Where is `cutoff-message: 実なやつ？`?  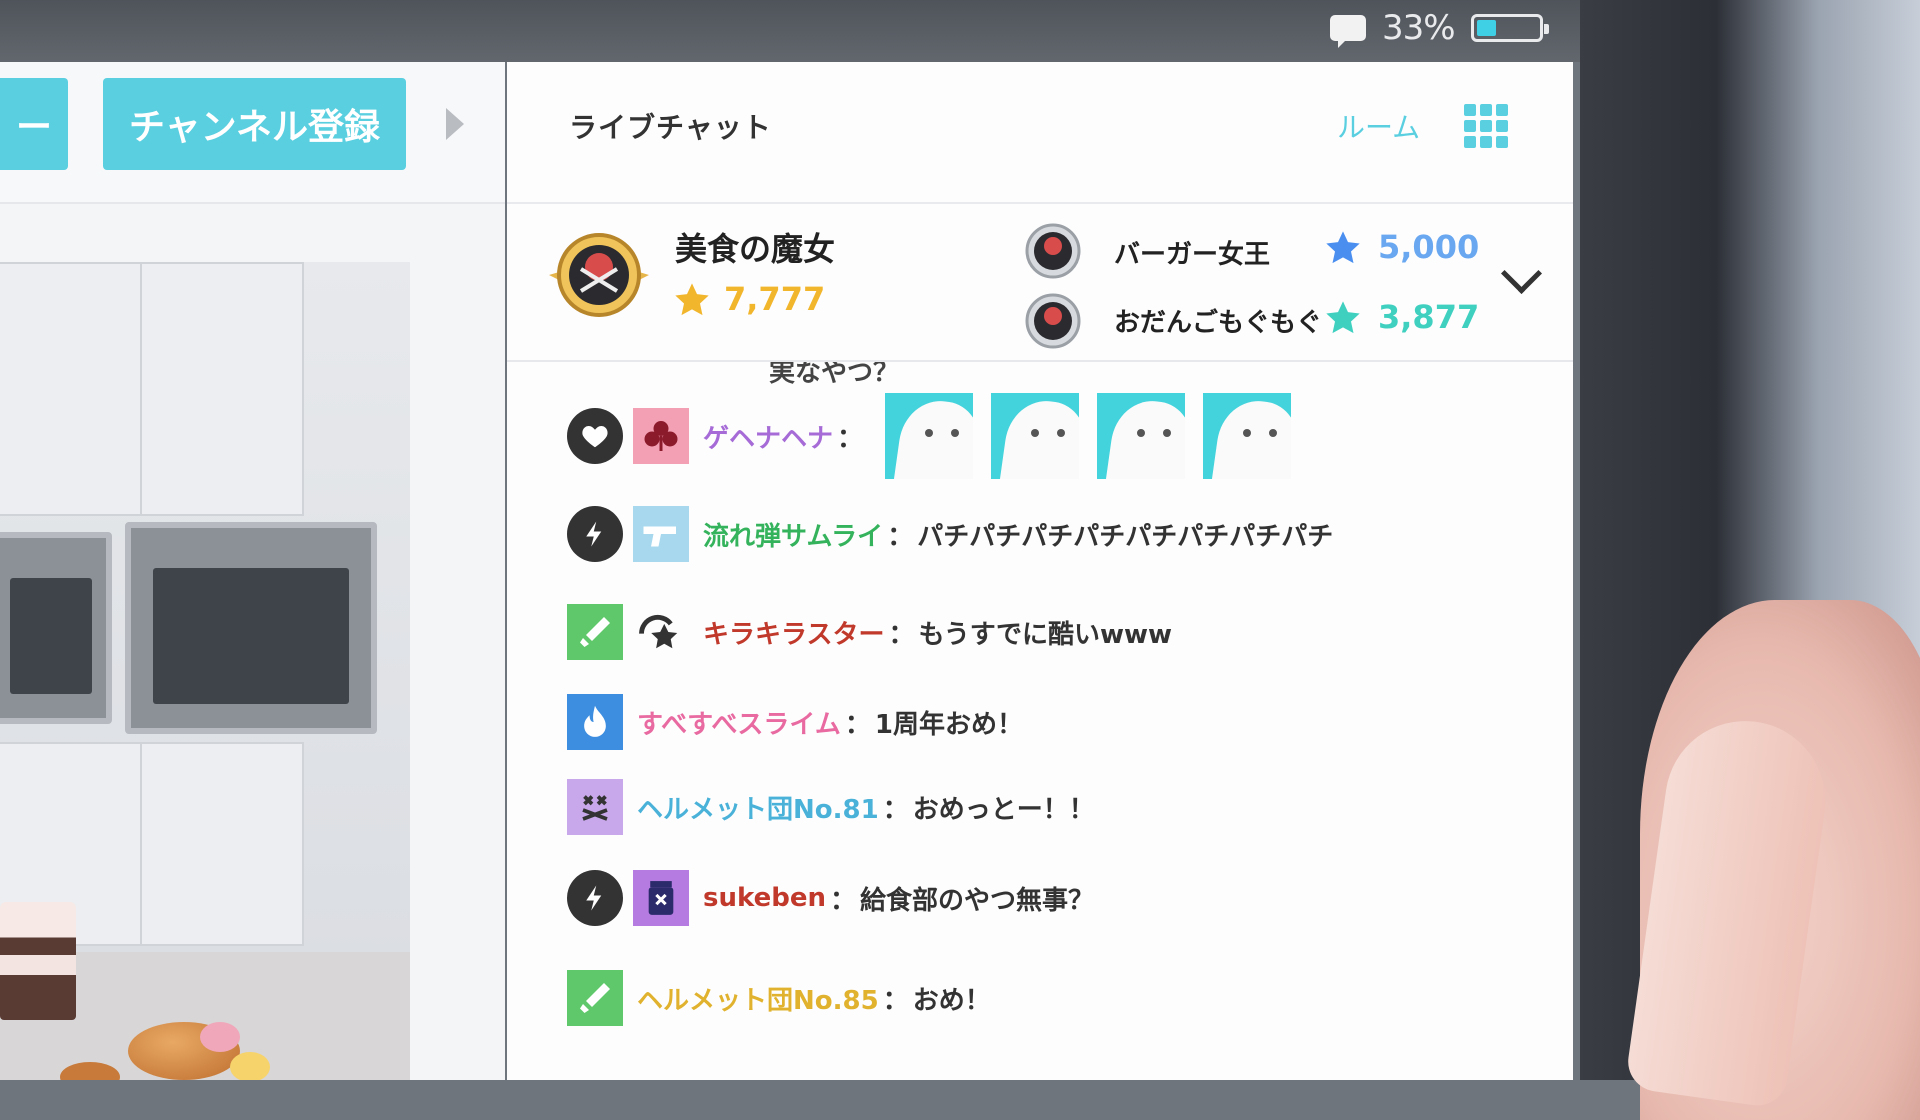 cutoff-message: 実なやつ？ is located at coordinates (834, 375).